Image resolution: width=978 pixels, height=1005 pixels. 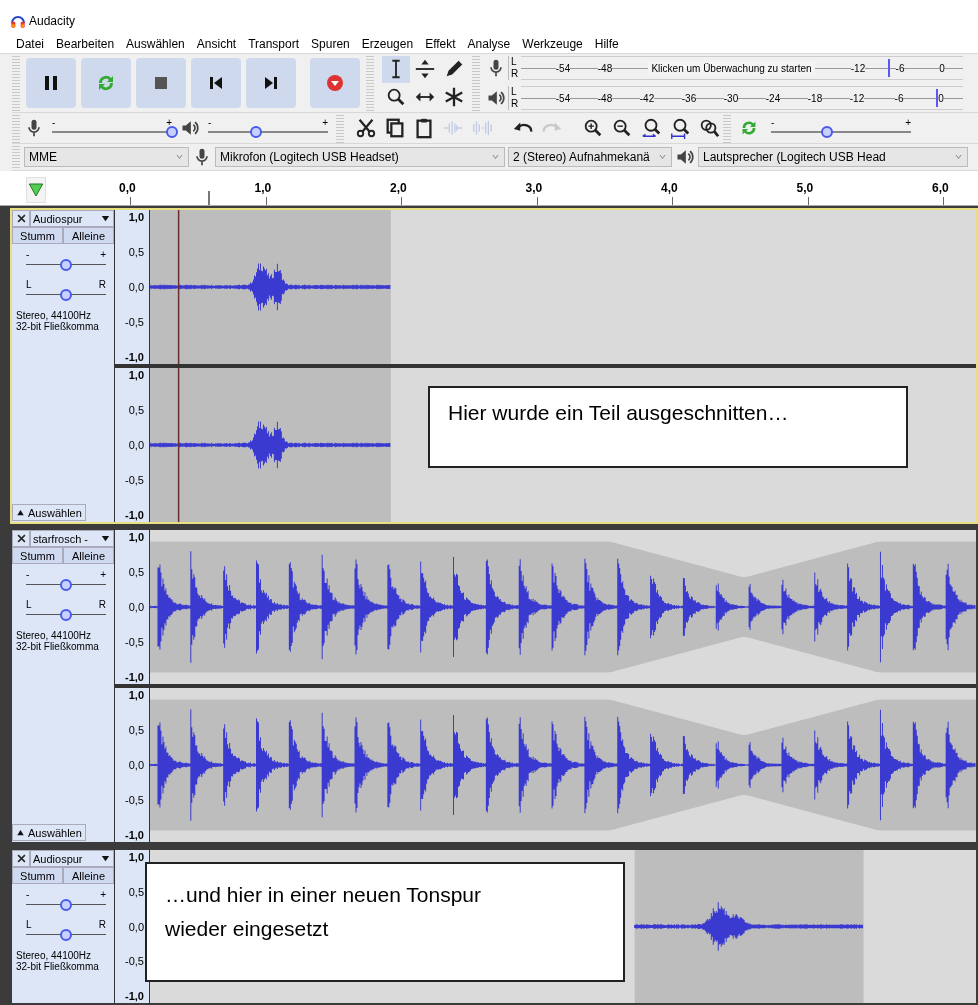 I want to click on time-label: 0,0, so click(x=127, y=188).